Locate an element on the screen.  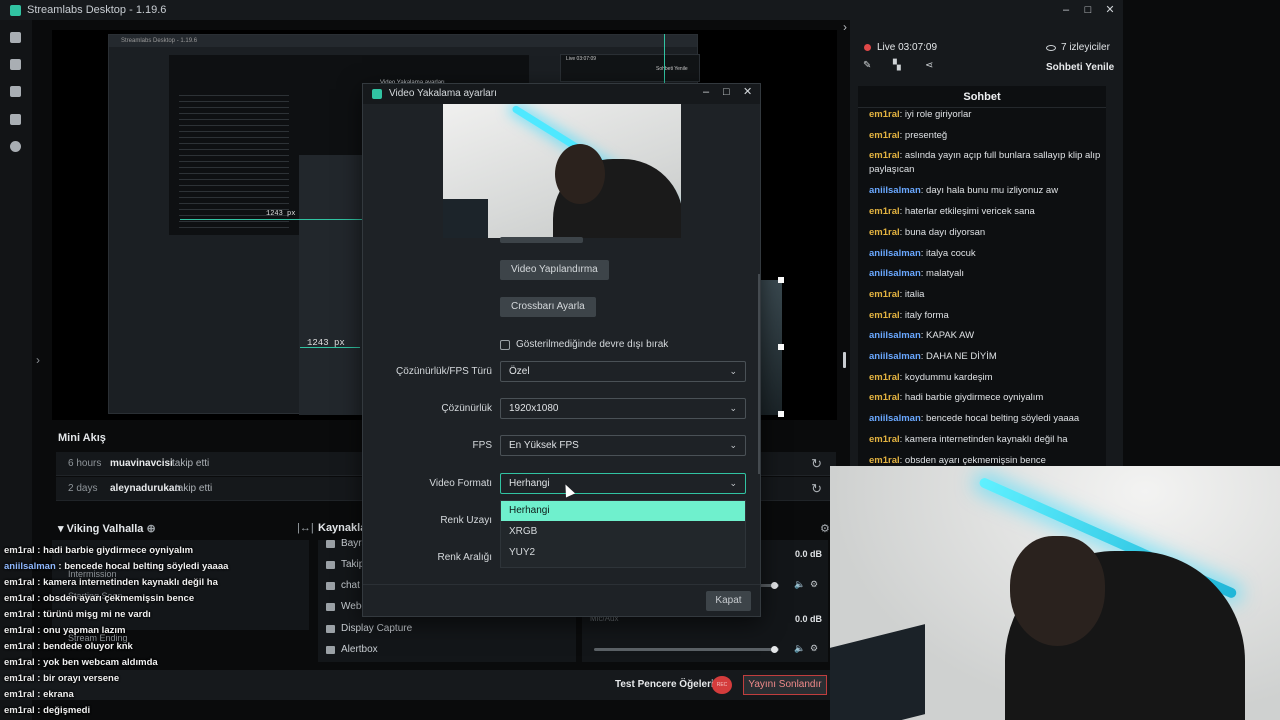
source-item: Webc is located at coordinates (346, 606).